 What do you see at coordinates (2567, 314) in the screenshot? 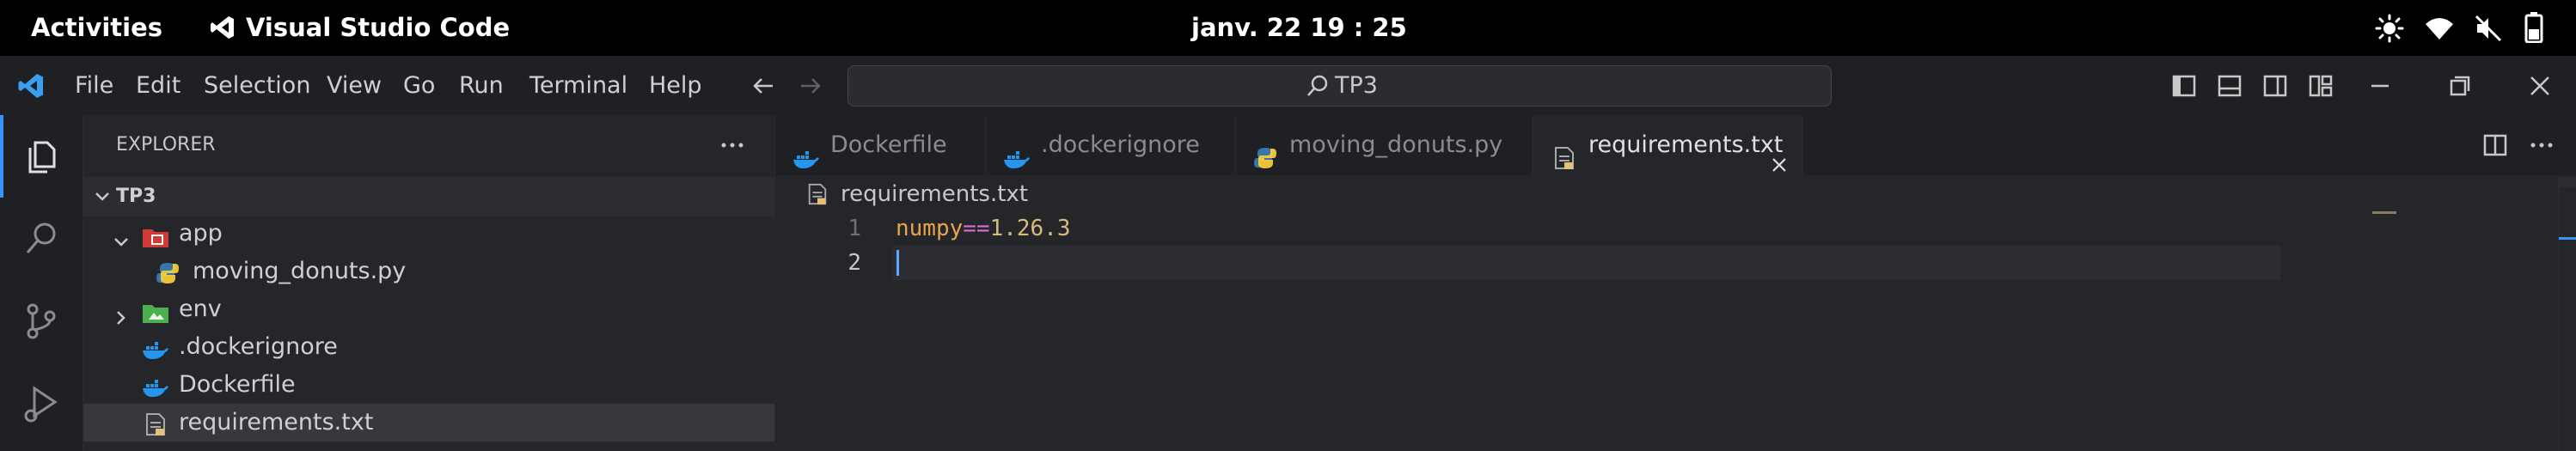
I see `scrollbar` at bounding box center [2567, 314].